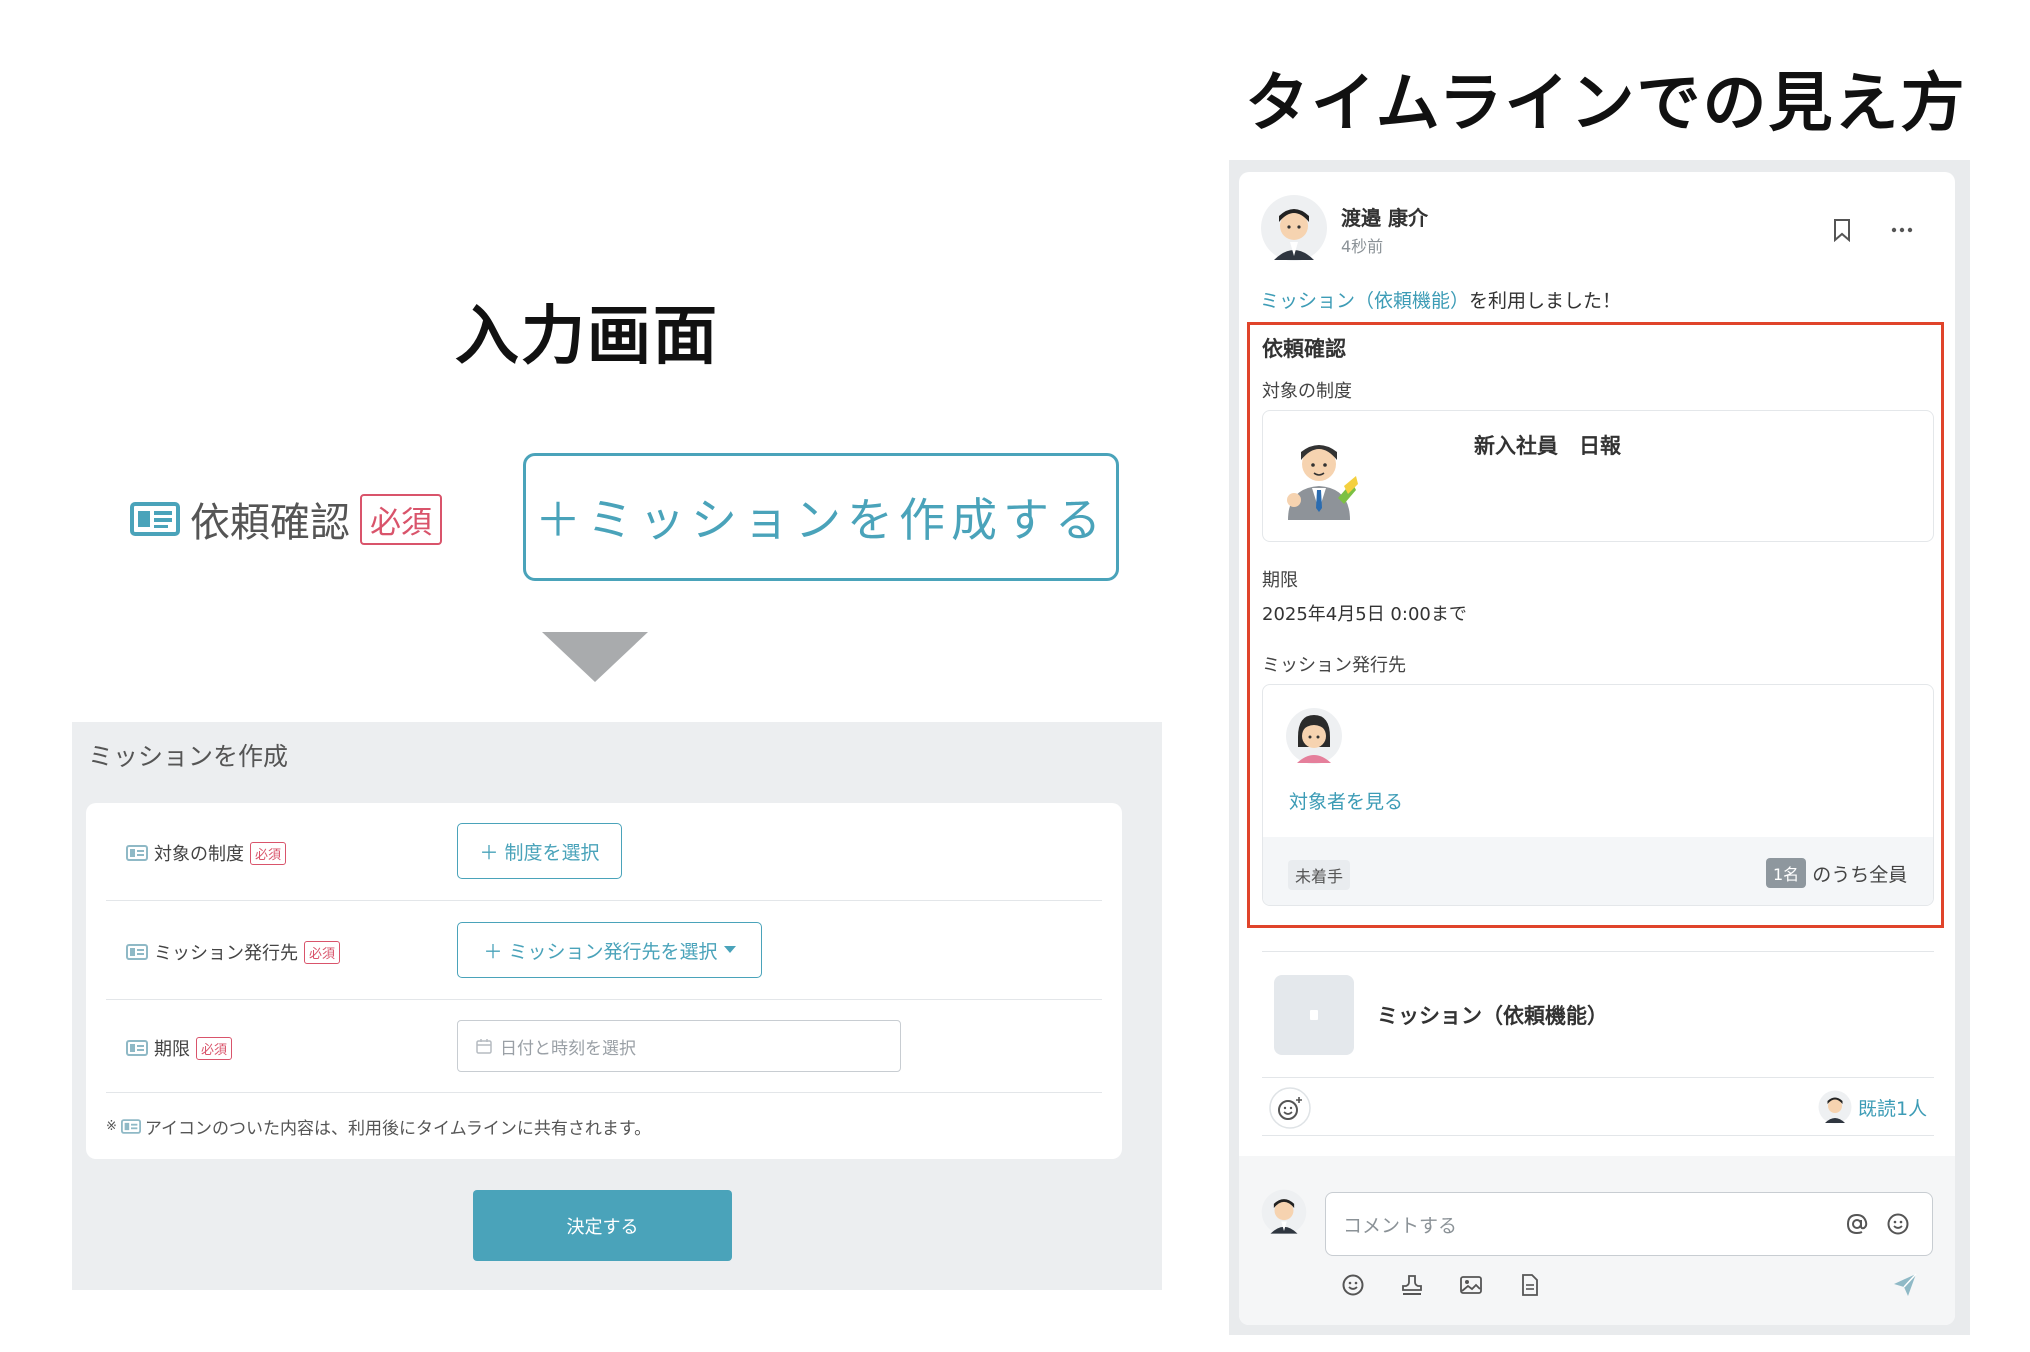 Image resolution: width=2030 pixels, height=1352 pixels. Describe the element at coordinates (398, 1129) in the screenshot. I see `note-text: アイコンのついた内容は、利用後にタイムラインに共有されます。` at that location.